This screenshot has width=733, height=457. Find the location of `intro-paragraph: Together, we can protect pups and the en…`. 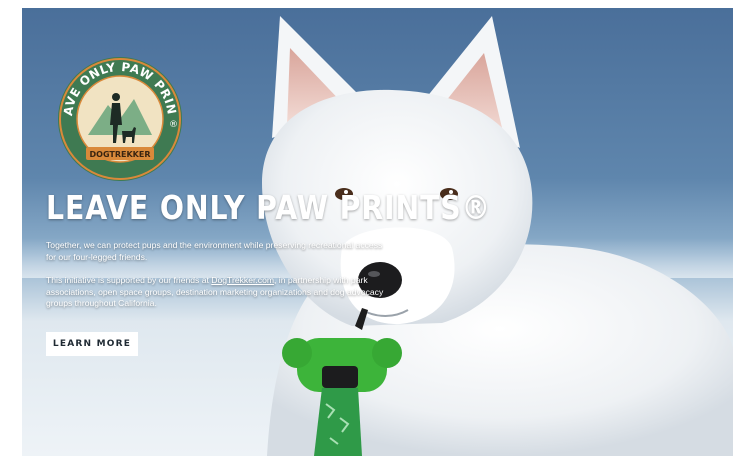

intro-paragraph: Together, we can protect pups and the en… is located at coordinates (214, 251).